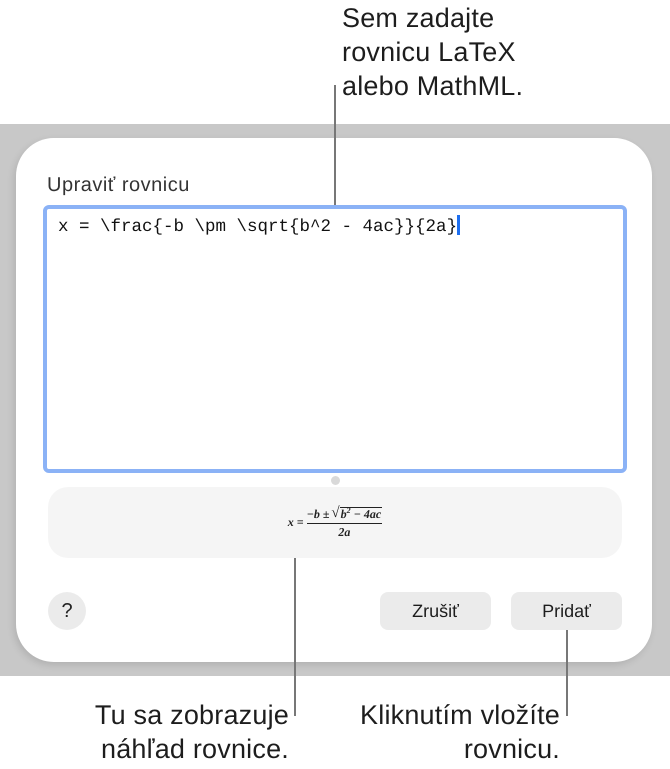  Describe the element at coordinates (433, 52) in the screenshot. I see `callout-text: Sem zadajte rovnicu LaTeX alebo MathML.` at that location.